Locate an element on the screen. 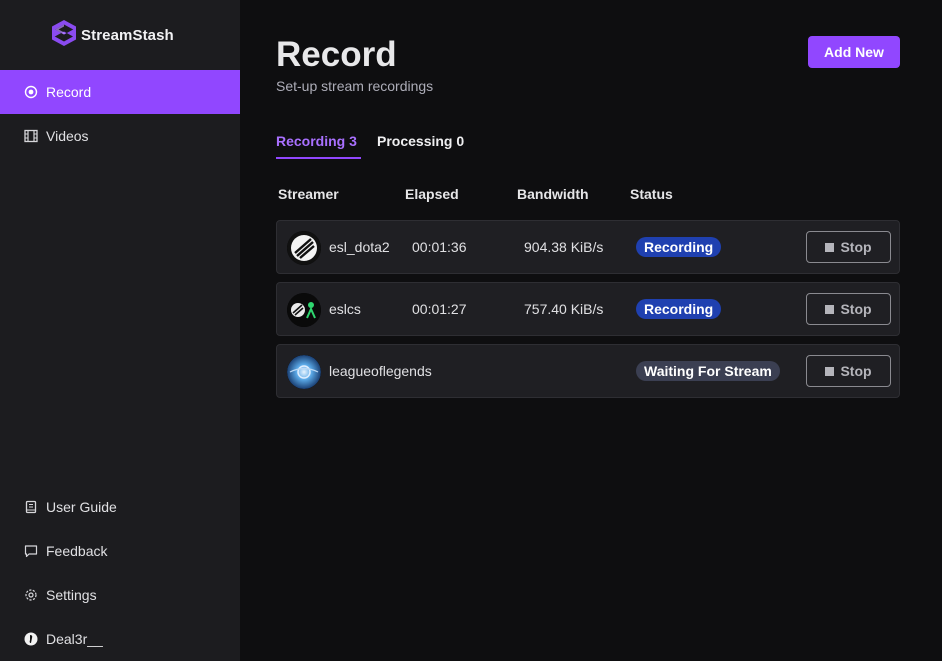 This screenshot has height=661, width=942. sidebar-item-label: Settings is located at coordinates (71, 595).